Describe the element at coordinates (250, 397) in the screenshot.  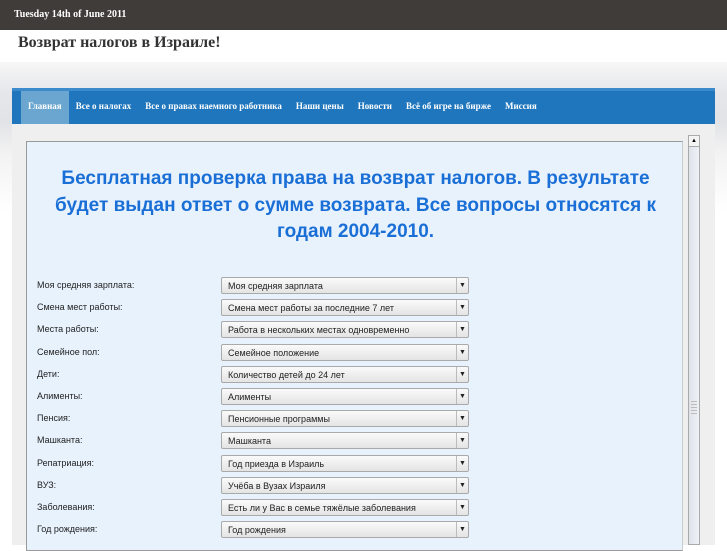
I see `select-value: Алименты` at that location.